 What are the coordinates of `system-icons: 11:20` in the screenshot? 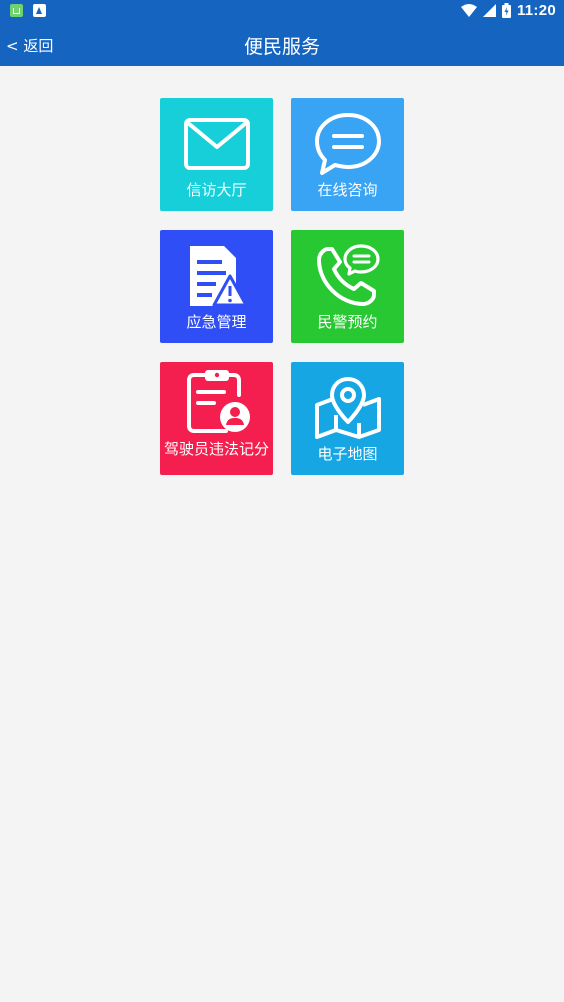 It's located at (508, 10).